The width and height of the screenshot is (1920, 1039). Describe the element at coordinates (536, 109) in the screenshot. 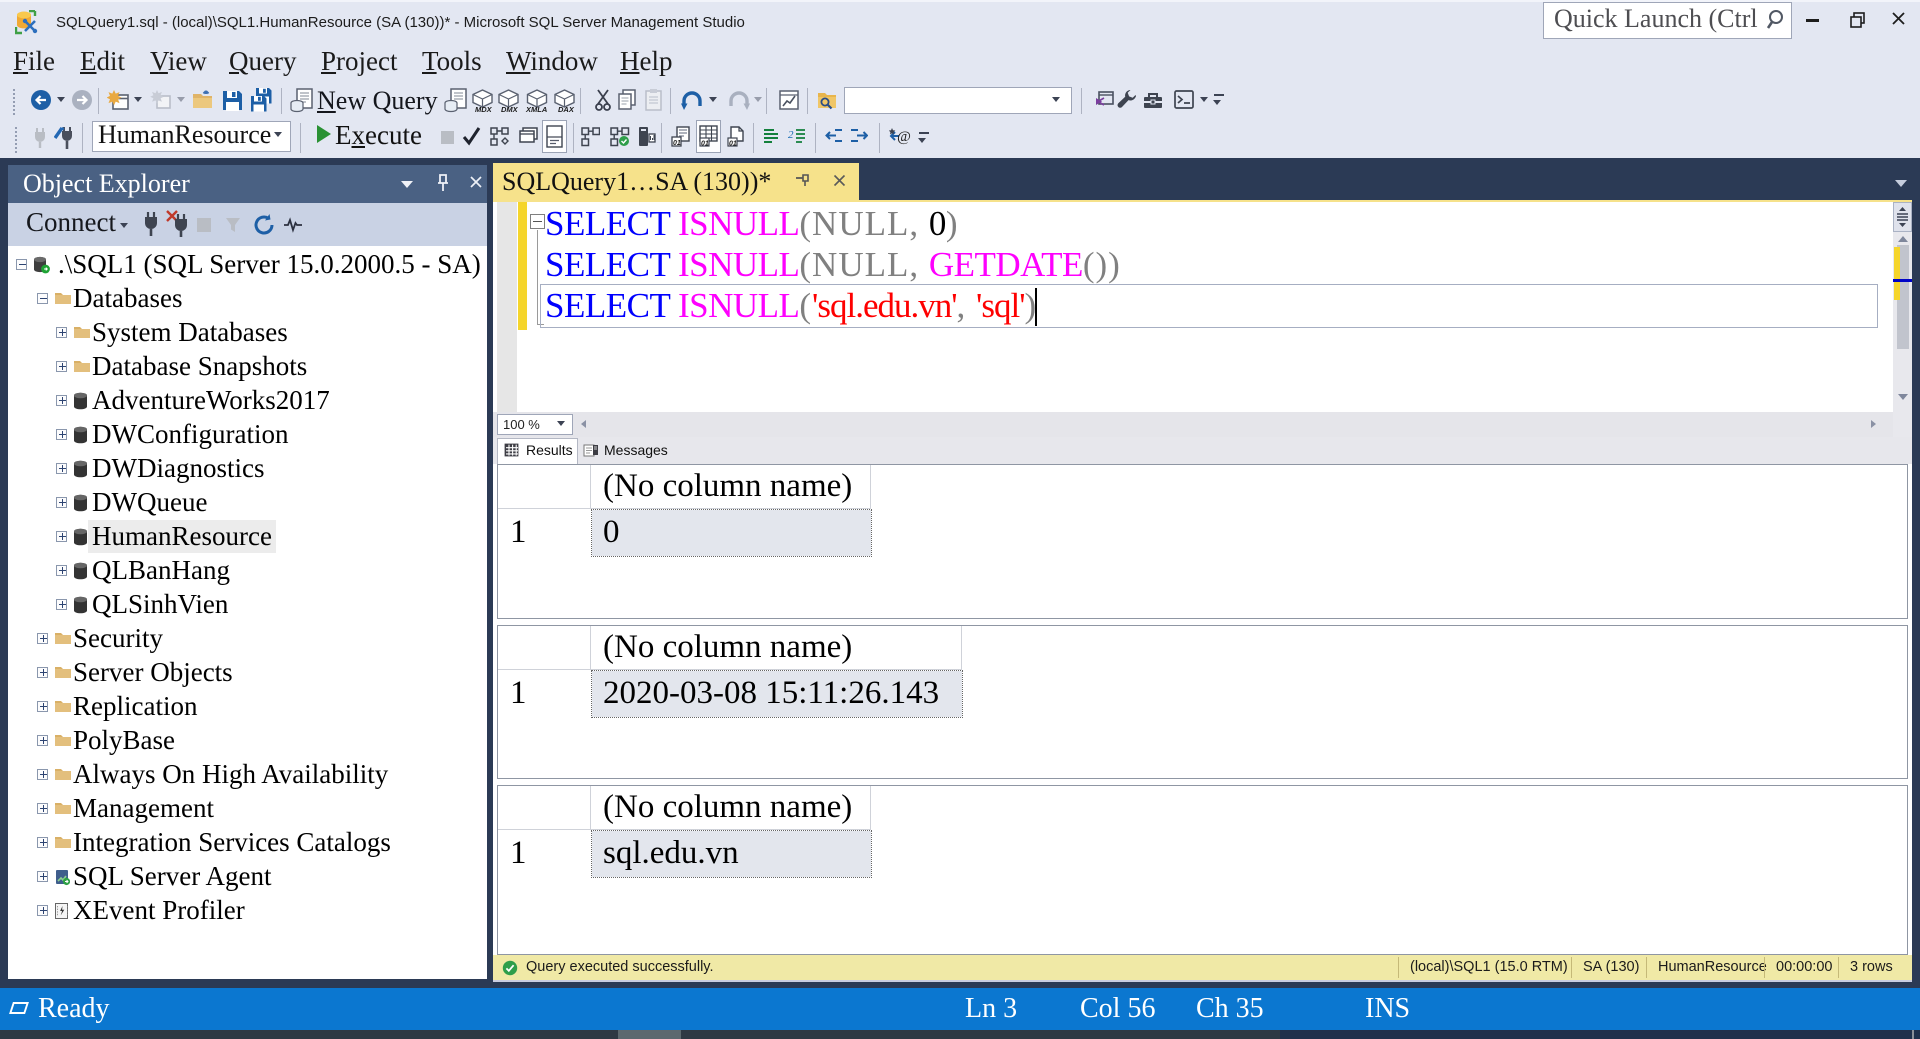

I see `svg-text: XMLA` at that location.